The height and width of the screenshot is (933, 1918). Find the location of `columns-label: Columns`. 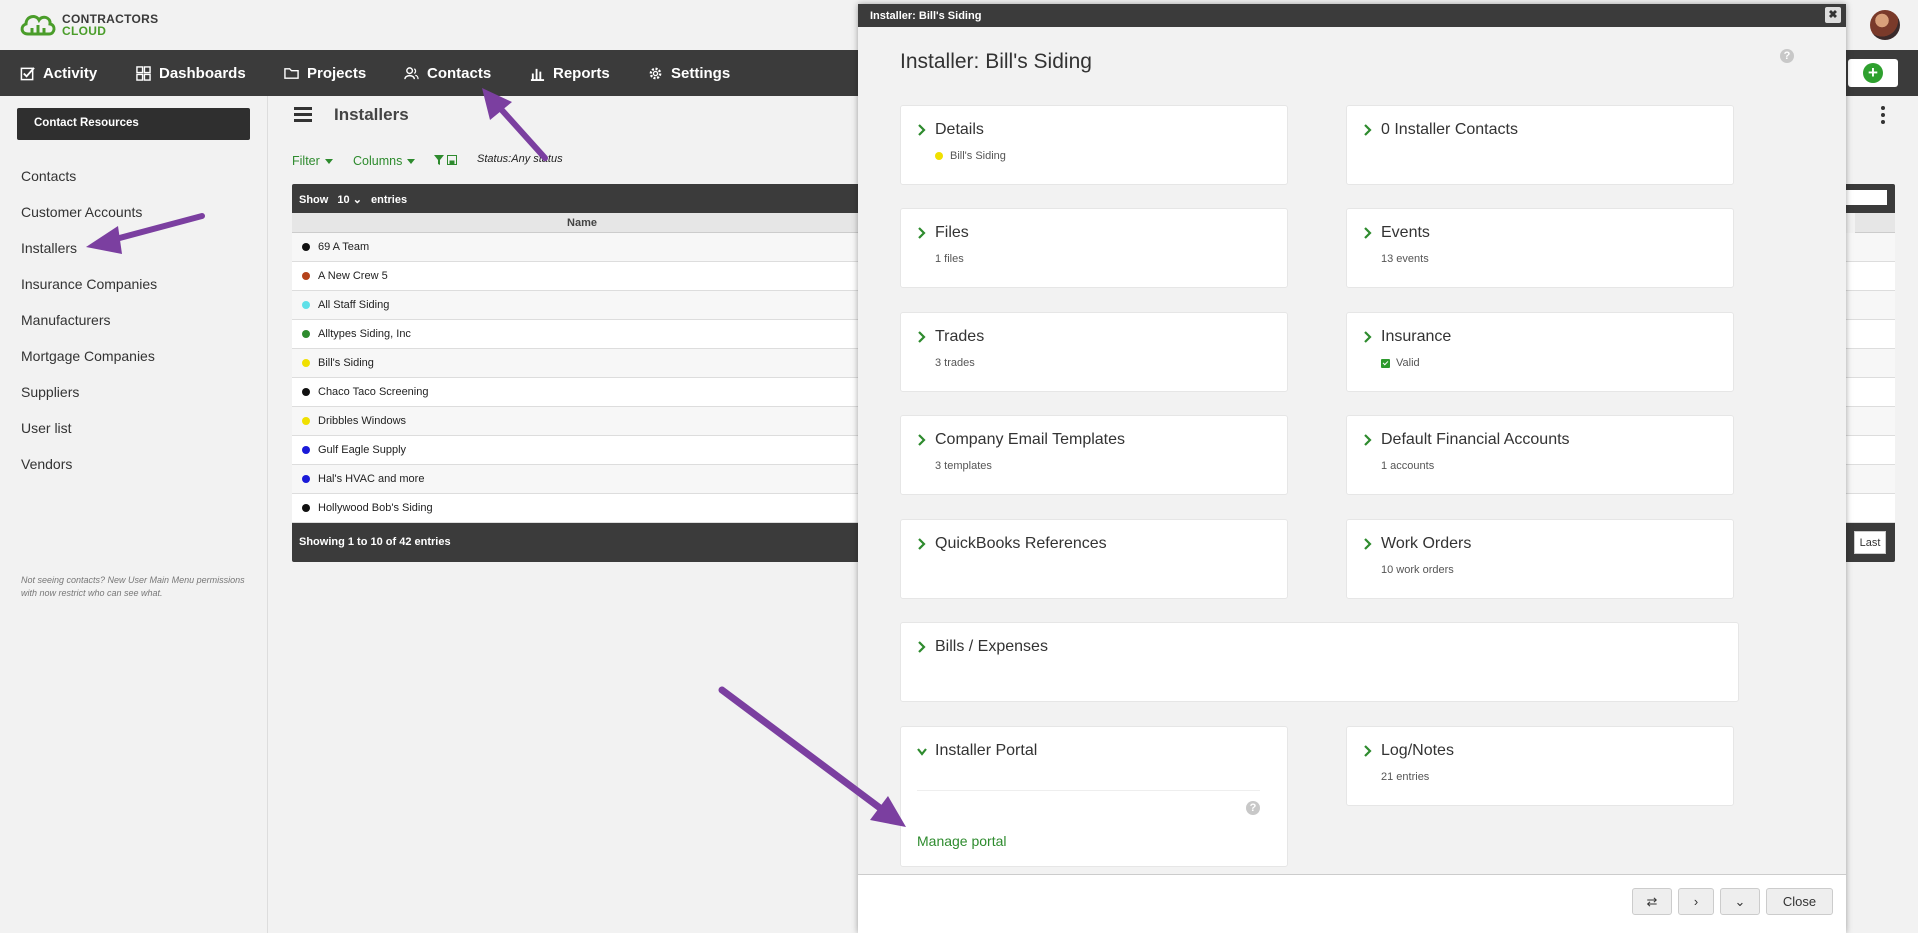

columns-label: Columns is located at coordinates (378, 161).